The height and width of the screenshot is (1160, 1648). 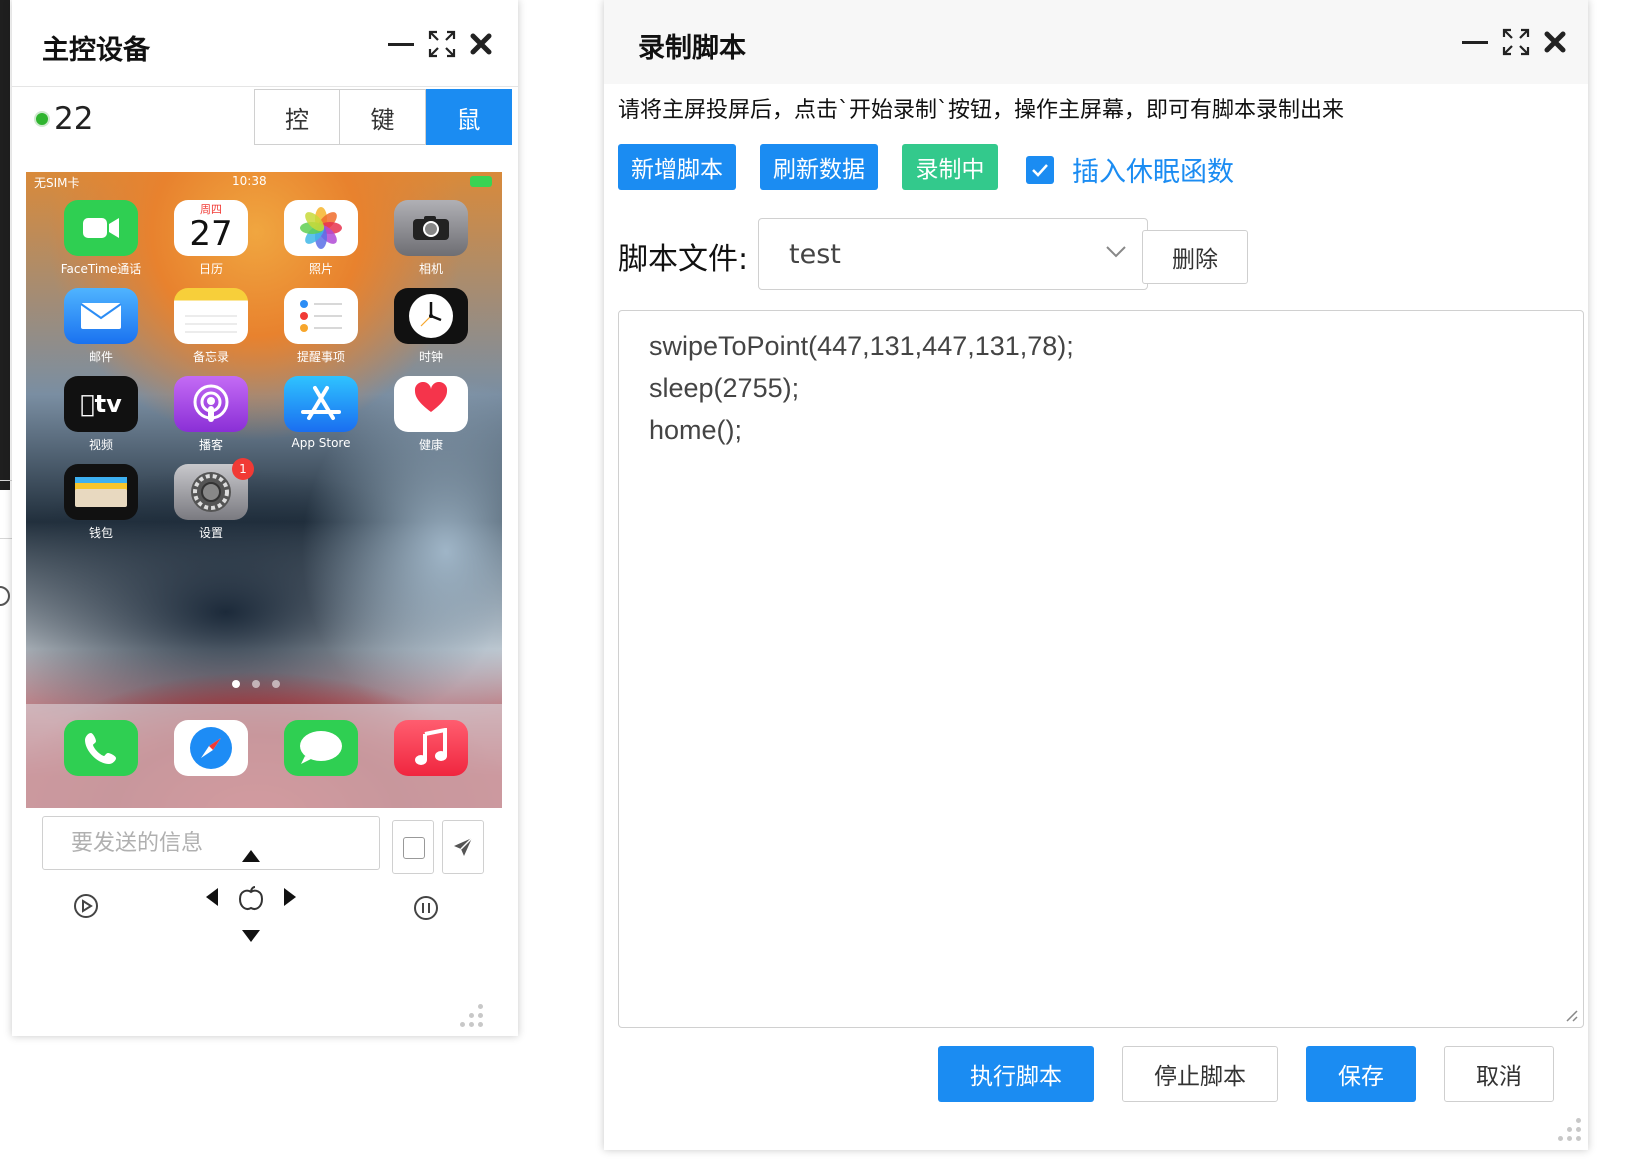 I want to click on appstore-icon, so click(x=321, y=404).